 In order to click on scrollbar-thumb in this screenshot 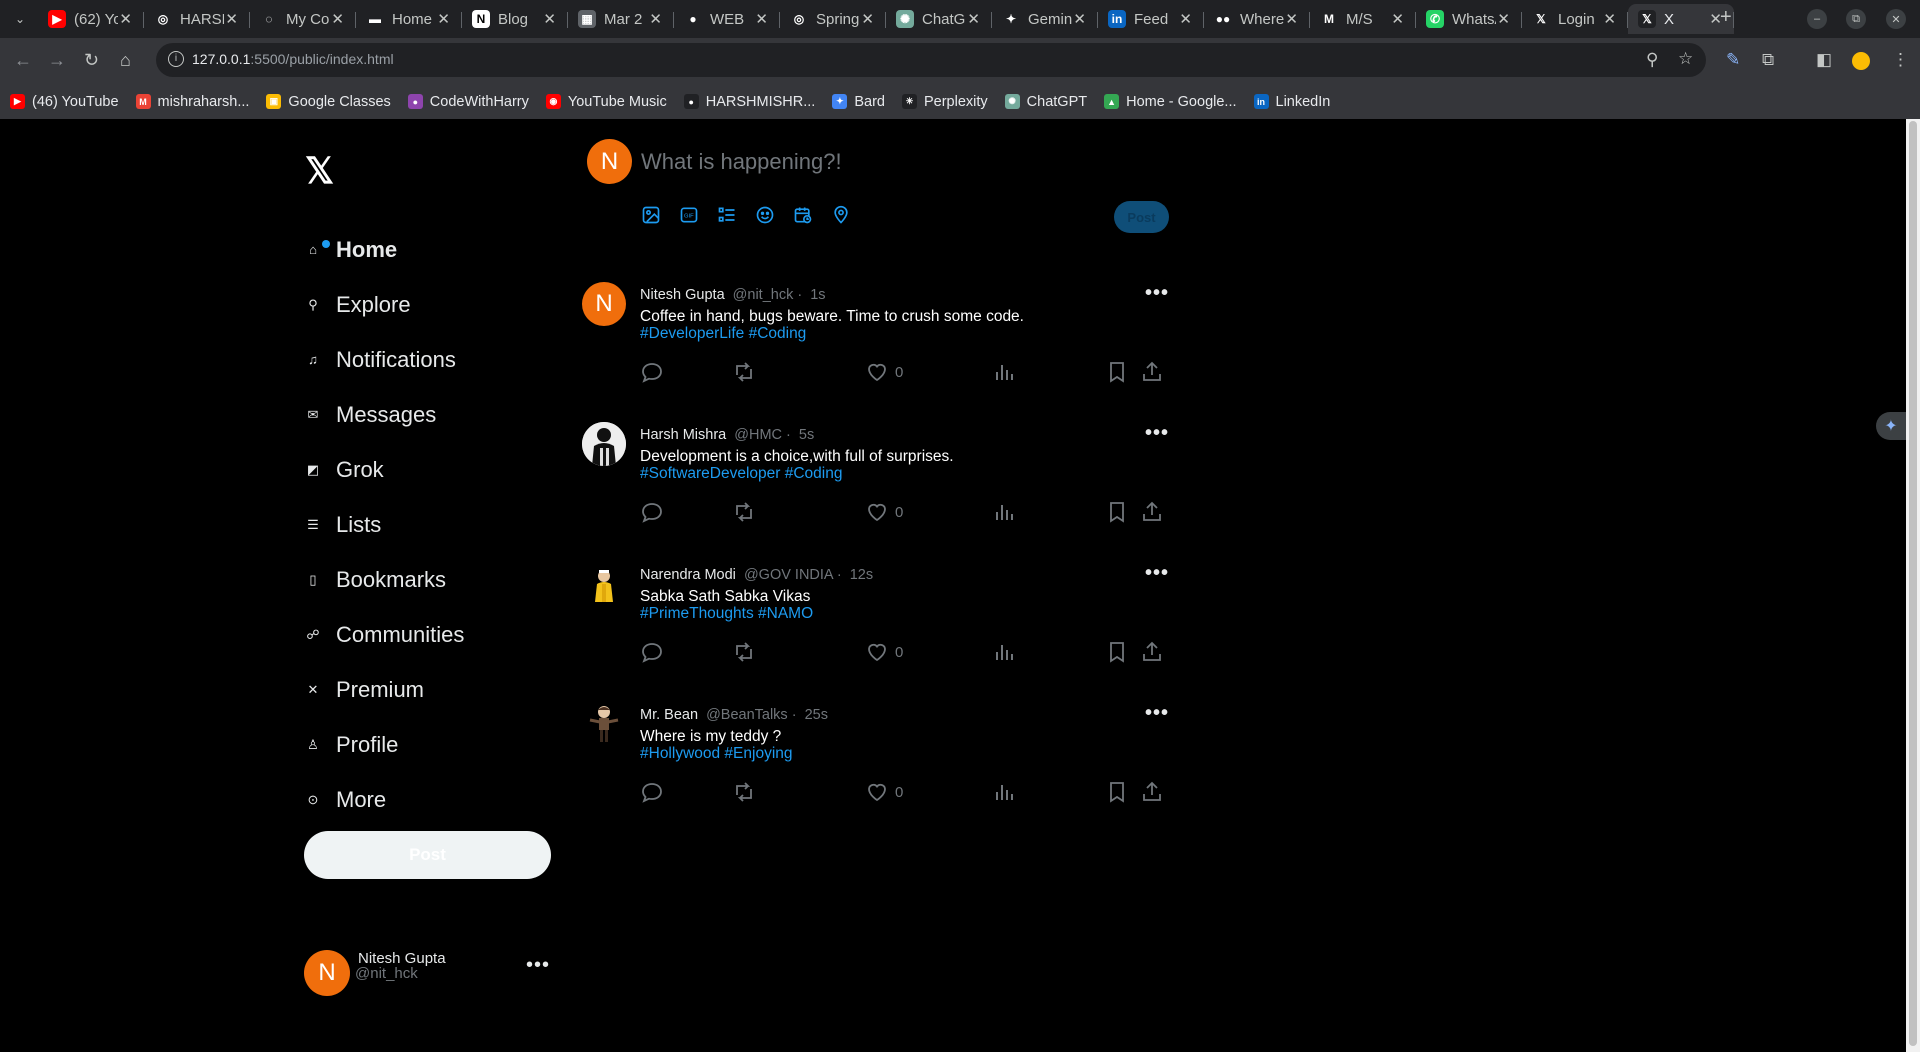, I will do `click(1913, 583)`.